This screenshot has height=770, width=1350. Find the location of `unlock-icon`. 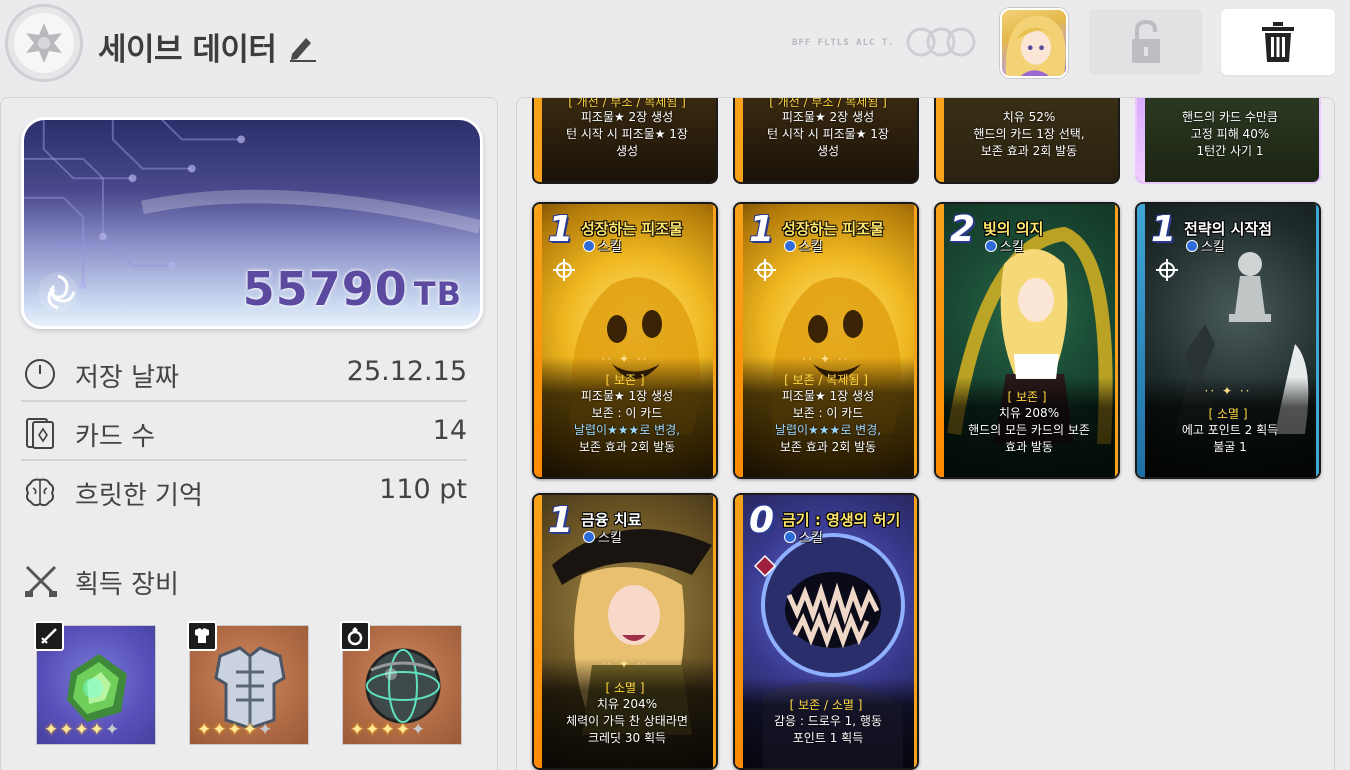

unlock-icon is located at coordinates (1145, 41).